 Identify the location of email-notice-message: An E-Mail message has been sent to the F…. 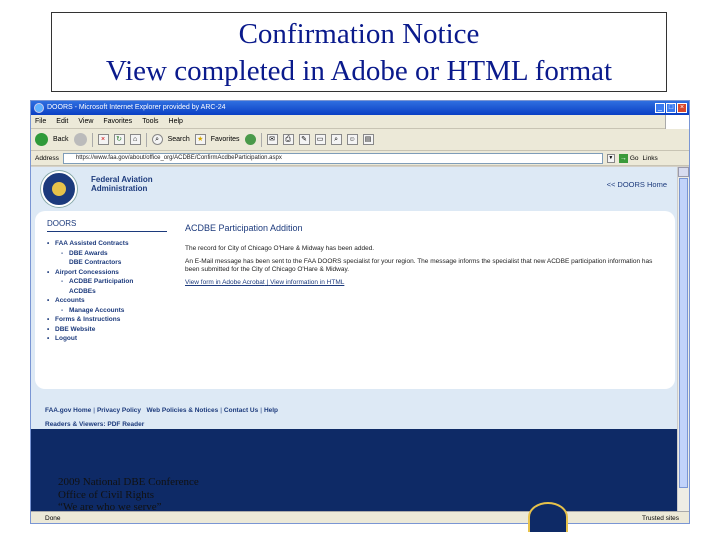
(419, 265).